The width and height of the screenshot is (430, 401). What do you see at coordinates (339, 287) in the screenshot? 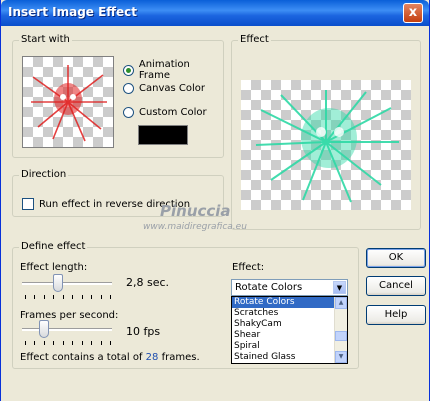
I see `chevron-down-icon: ▼` at bounding box center [339, 287].